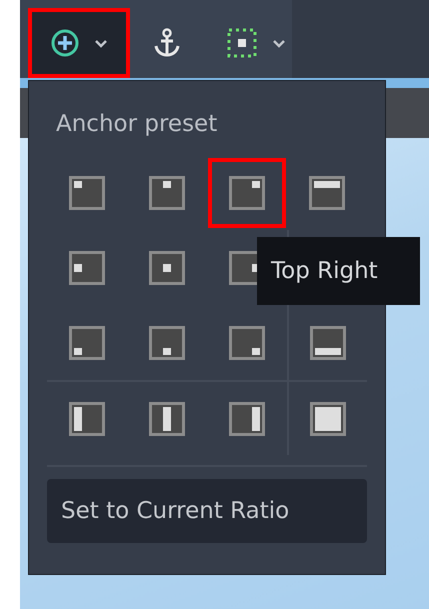 This screenshot has width=429, height=609. Describe the element at coordinates (207, 511) in the screenshot. I see `set-ratio-button: Set to Current Ratio` at that location.